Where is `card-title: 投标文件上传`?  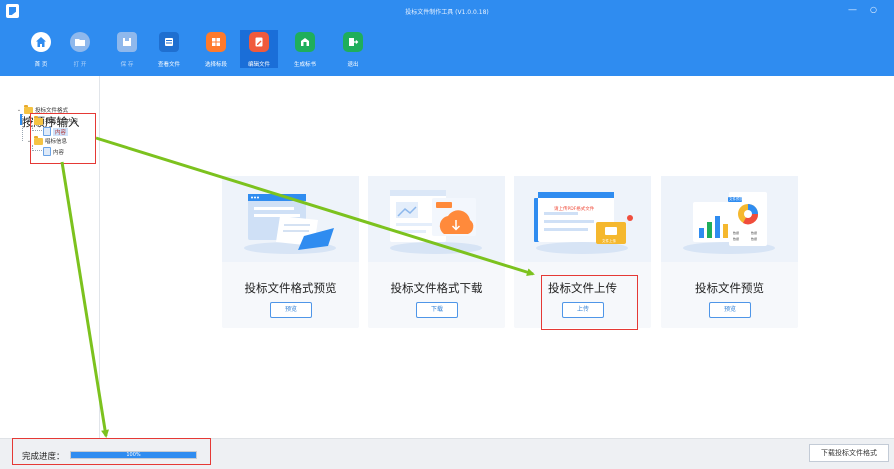 card-title: 投标文件上传 is located at coordinates (582, 288).